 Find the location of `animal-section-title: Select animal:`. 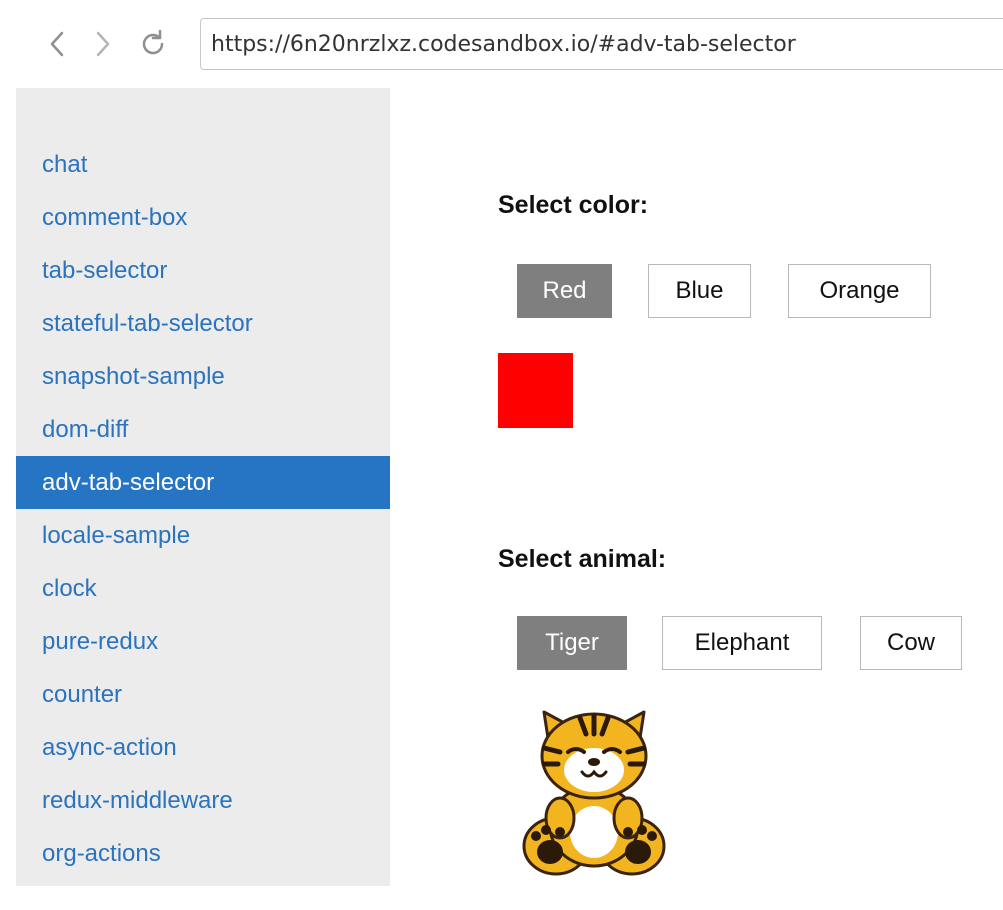

animal-section-title: Select animal: is located at coordinates (582, 559).